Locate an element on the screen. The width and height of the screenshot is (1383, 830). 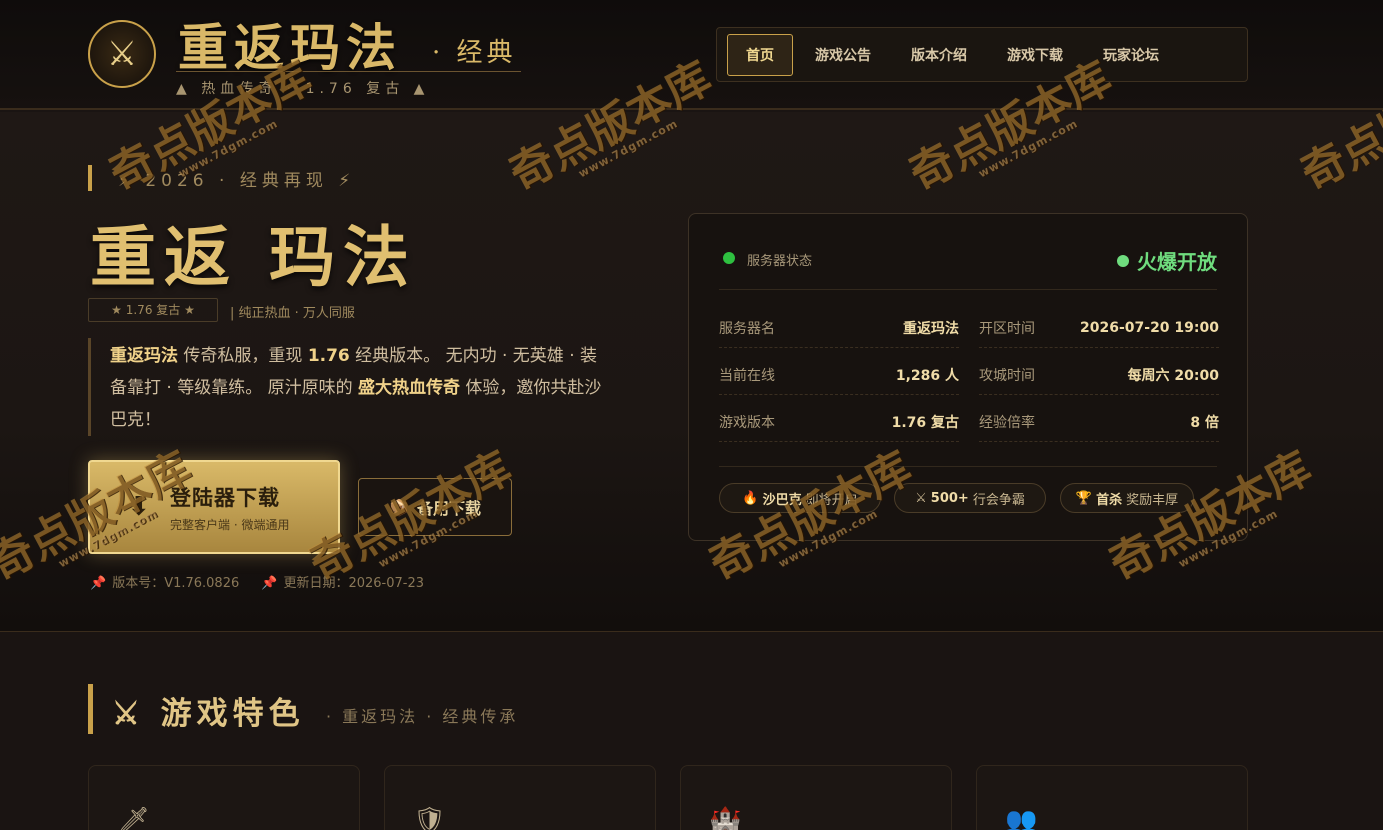
hero-eyebrow: ⚡ 2026 · 经典再现 ⚡ is located at coordinates (237, 181).